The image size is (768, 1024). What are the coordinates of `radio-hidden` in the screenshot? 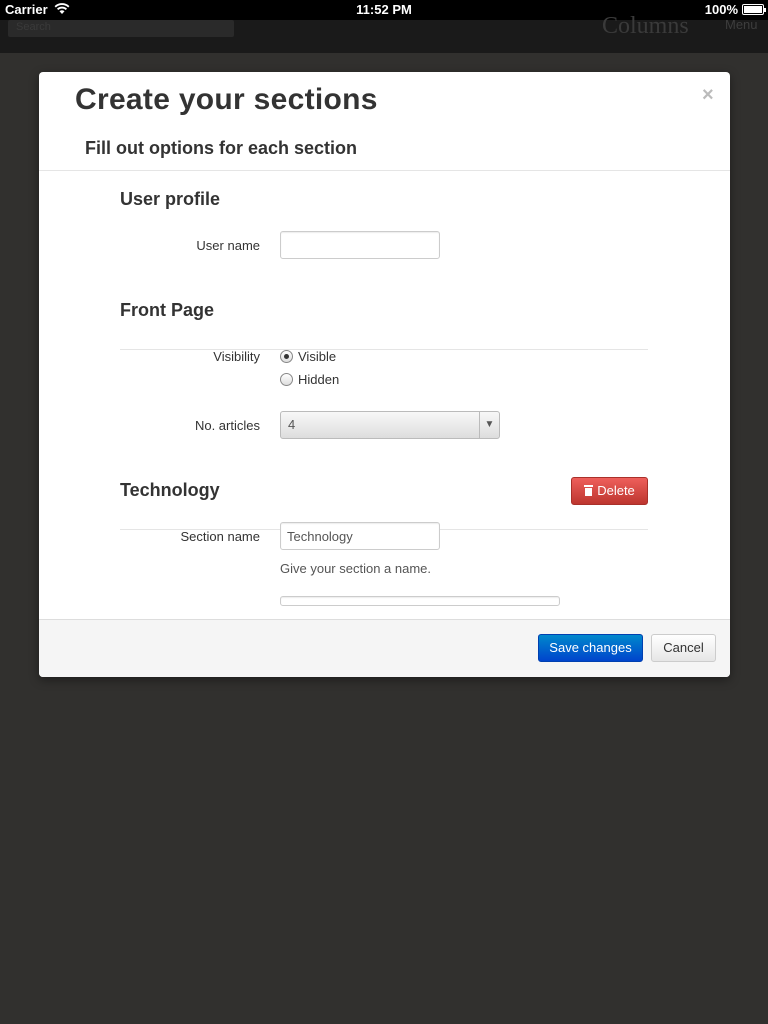 It's located at (286, 379).